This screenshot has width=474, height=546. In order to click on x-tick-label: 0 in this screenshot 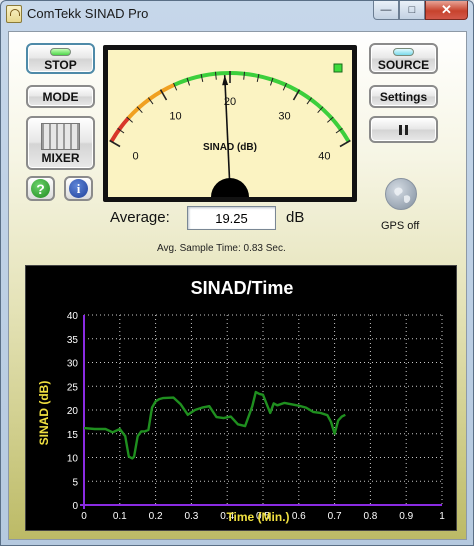, I will do `click(84, 516)`.